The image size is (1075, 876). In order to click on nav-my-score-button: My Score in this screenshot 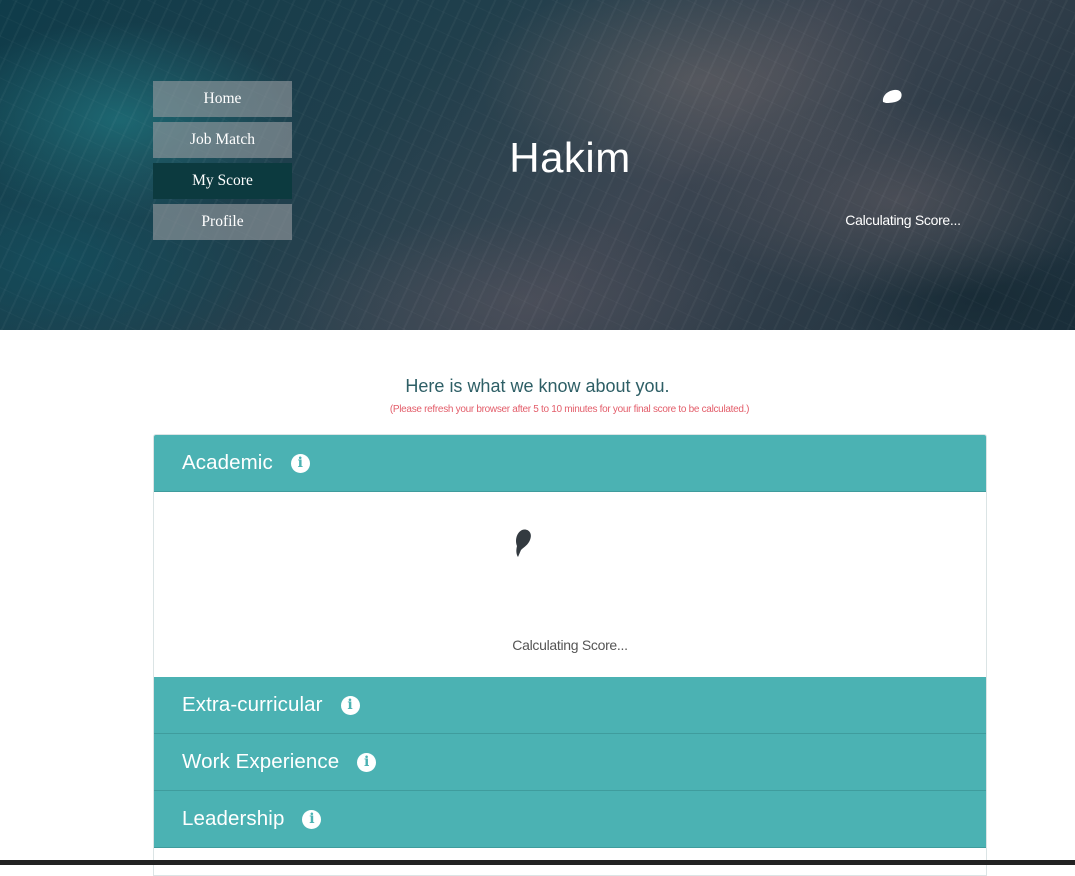, I will do `click(222, 181)`.